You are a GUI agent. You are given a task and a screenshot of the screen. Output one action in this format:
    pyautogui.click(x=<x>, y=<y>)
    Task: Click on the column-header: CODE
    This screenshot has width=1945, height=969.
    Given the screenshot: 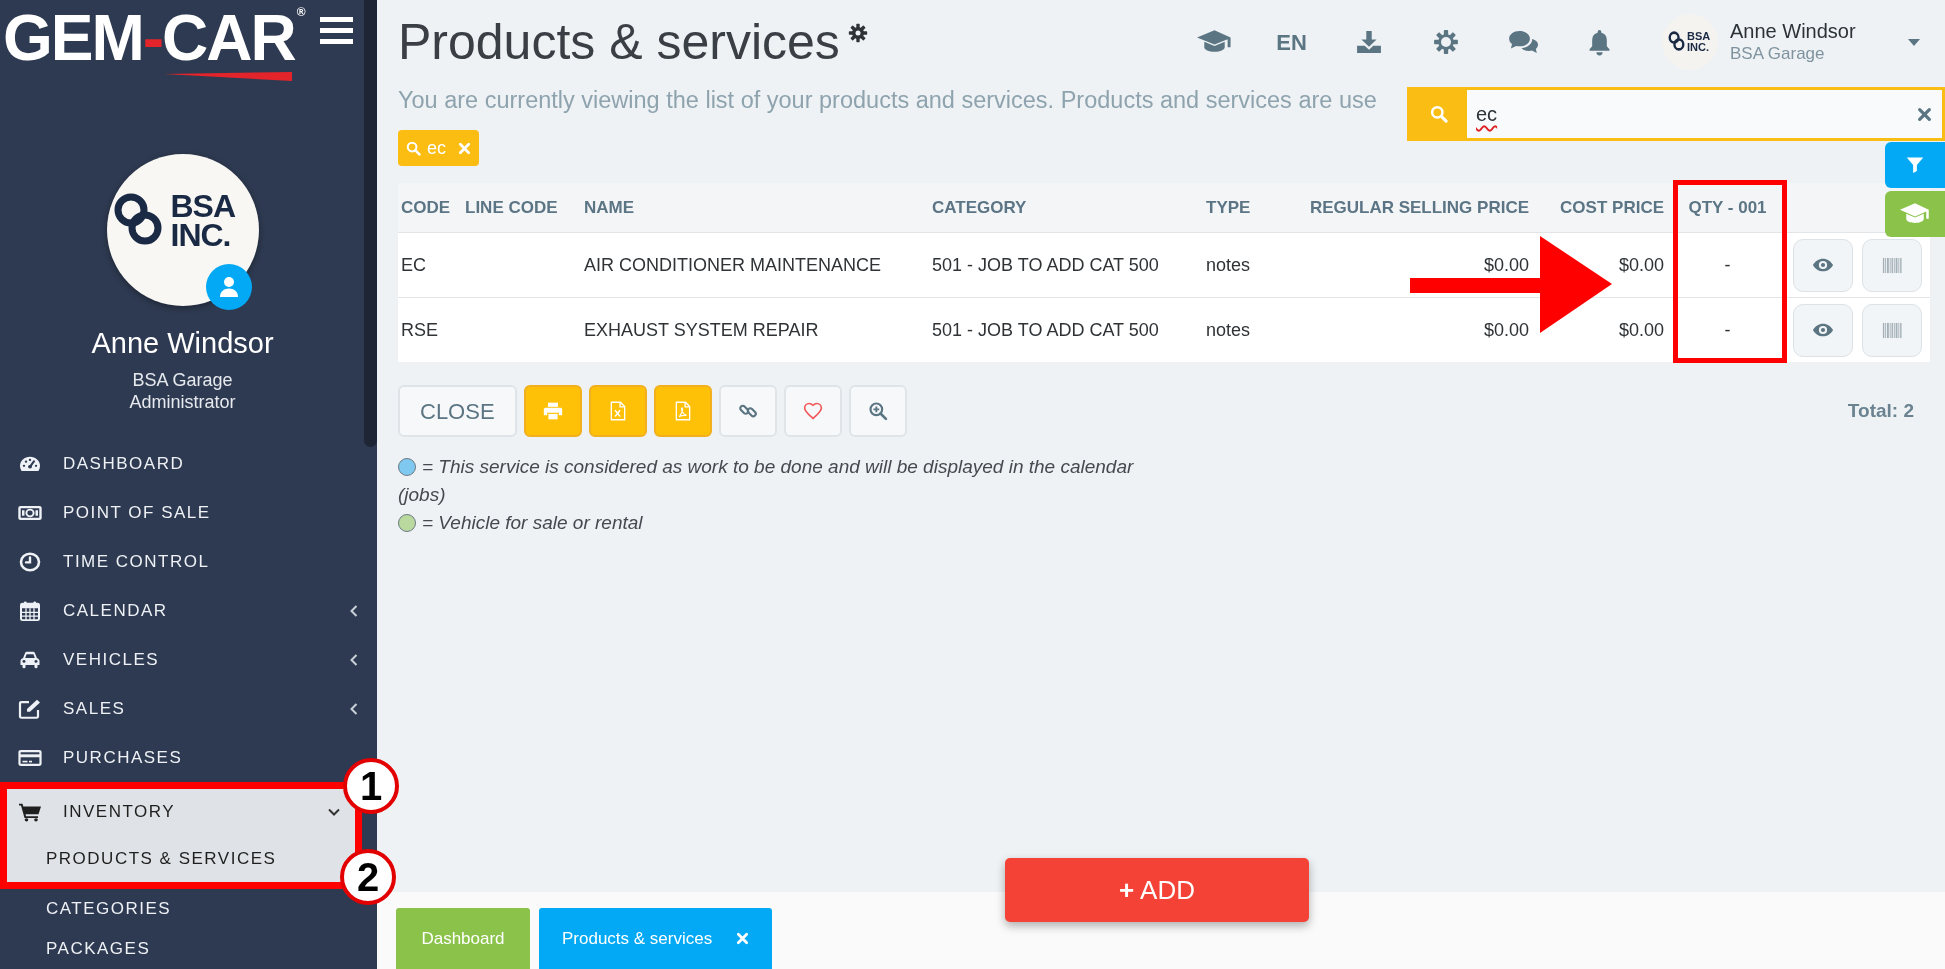 What is the action you would take?
    pyautogui.click(x=426, y=207)
    